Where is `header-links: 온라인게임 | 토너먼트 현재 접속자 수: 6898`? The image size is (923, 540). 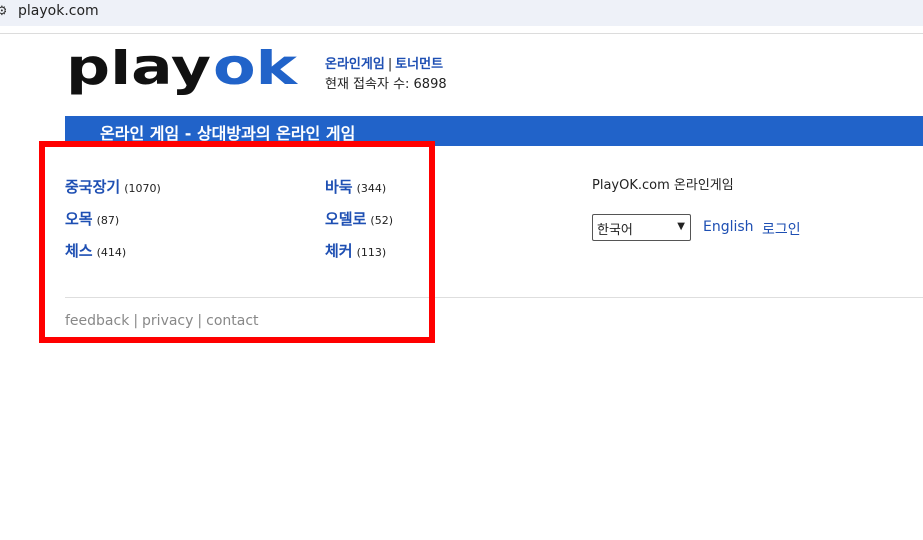
header-links: 온라인게임 | 토너먼트 현재 접속자 수: 6898 is located at coordinates (386, 75).